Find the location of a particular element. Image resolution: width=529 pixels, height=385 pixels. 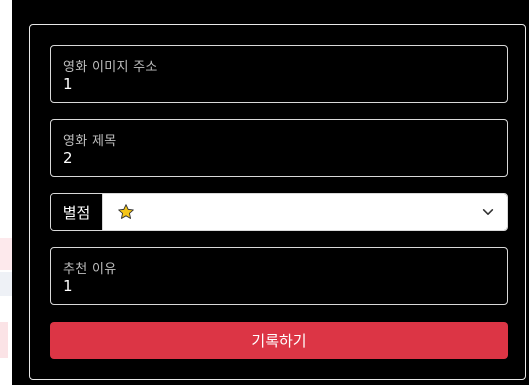

movie-title-input: 2 is located at coordinates (68, 158).